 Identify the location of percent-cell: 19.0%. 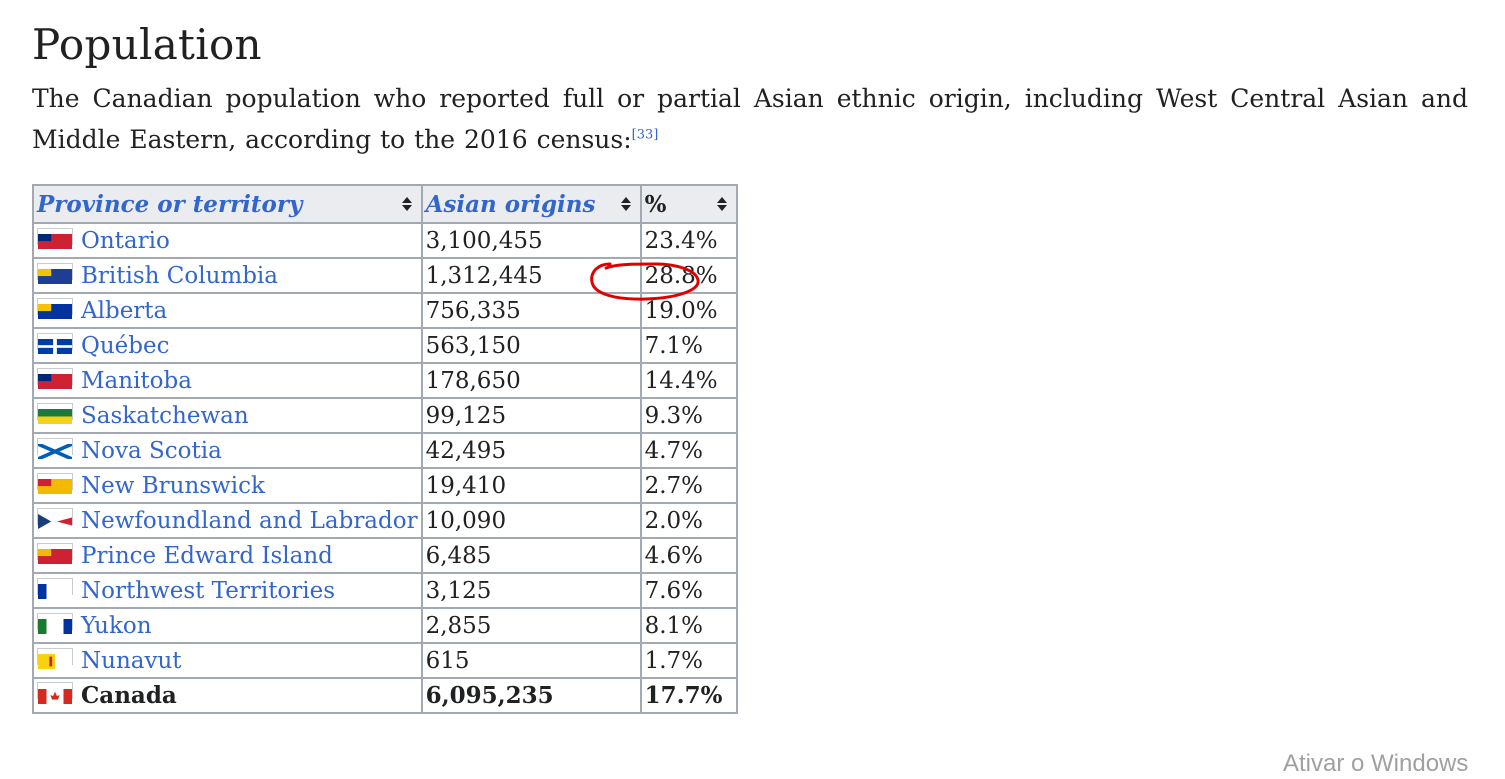
(688, 310).